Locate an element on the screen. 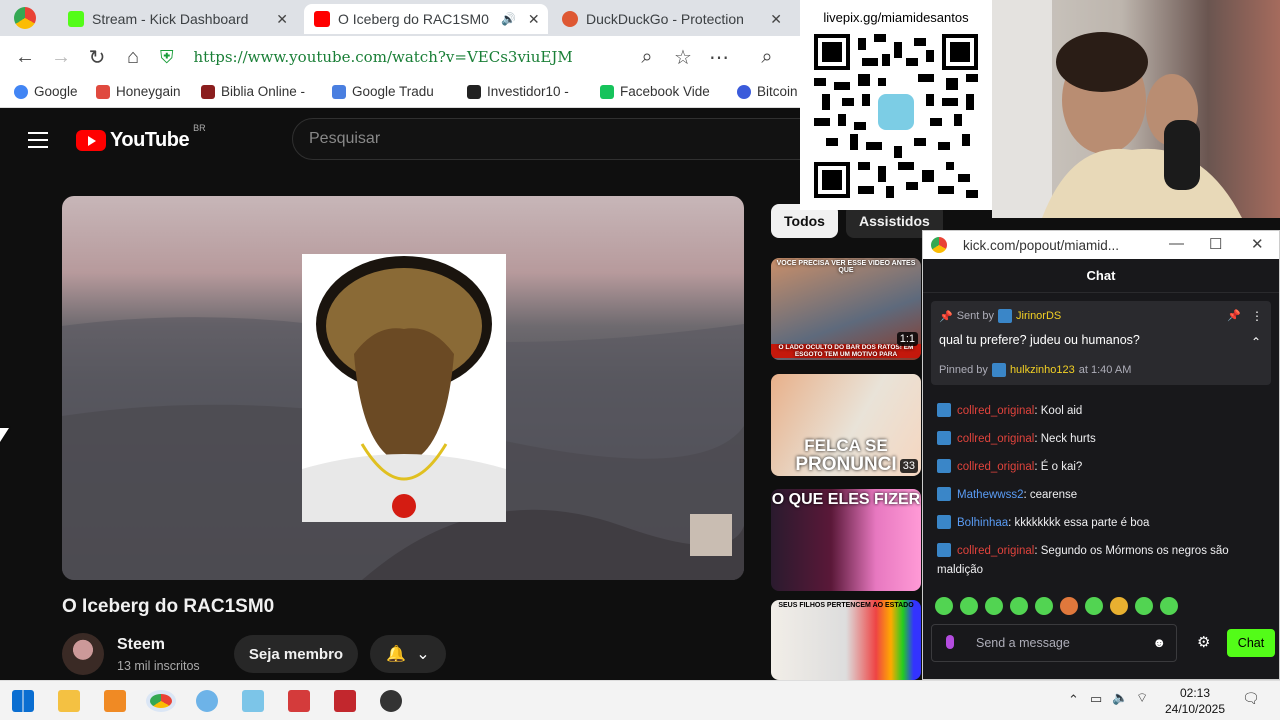  menu-icon is located at coordinates (38, 140).